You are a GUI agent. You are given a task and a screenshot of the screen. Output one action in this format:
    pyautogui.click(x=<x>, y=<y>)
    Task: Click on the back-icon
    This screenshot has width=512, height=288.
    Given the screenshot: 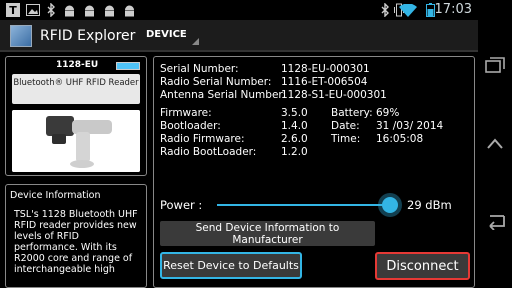 What is the action you would take?
    pyautogui.click(x=497, y=222)
    